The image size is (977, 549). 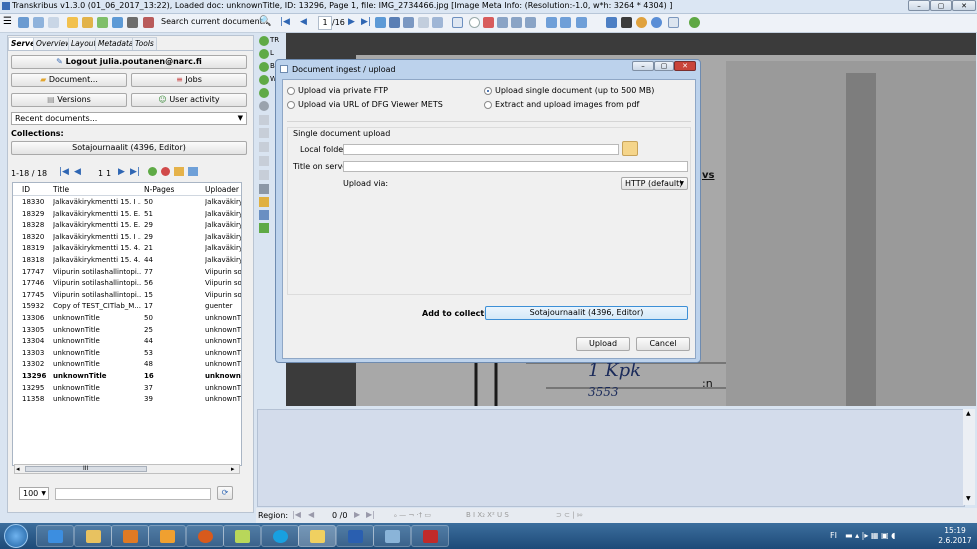 What do you see at coordinates (474, 22) in the screenshot?
I see `eye-icon` at bounding box center [474, 22].